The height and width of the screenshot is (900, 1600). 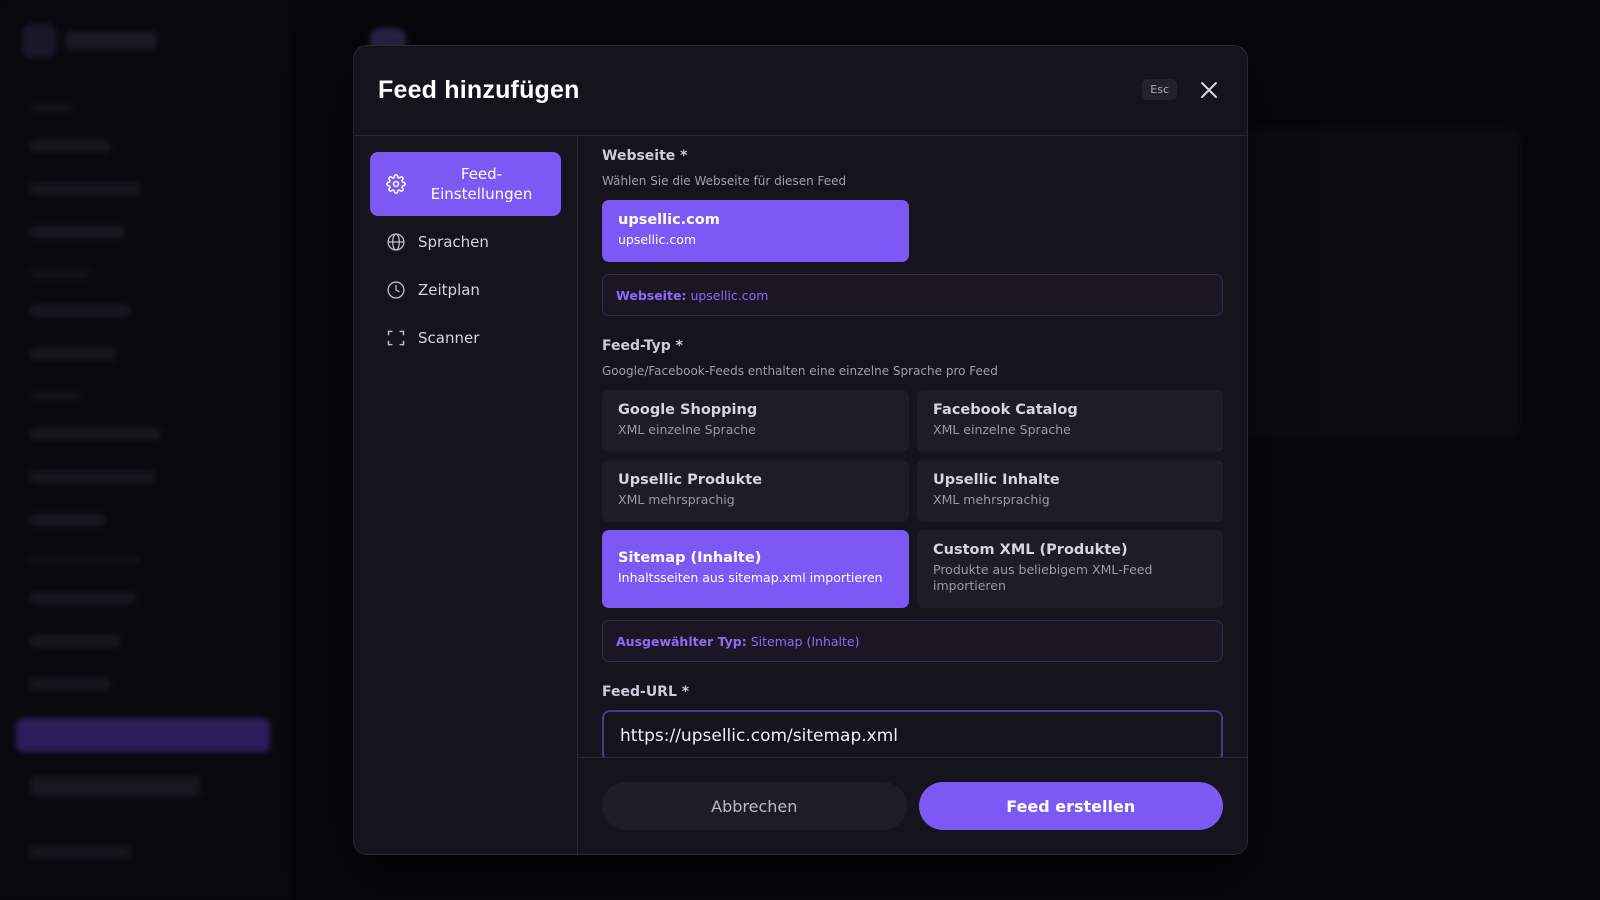 What do you see at coordinates (755, 421) in the screenshot?
I see `feed-type-google-shopping: Google Shopping XML einzelne Sprache` at bounding box center [755, 421].